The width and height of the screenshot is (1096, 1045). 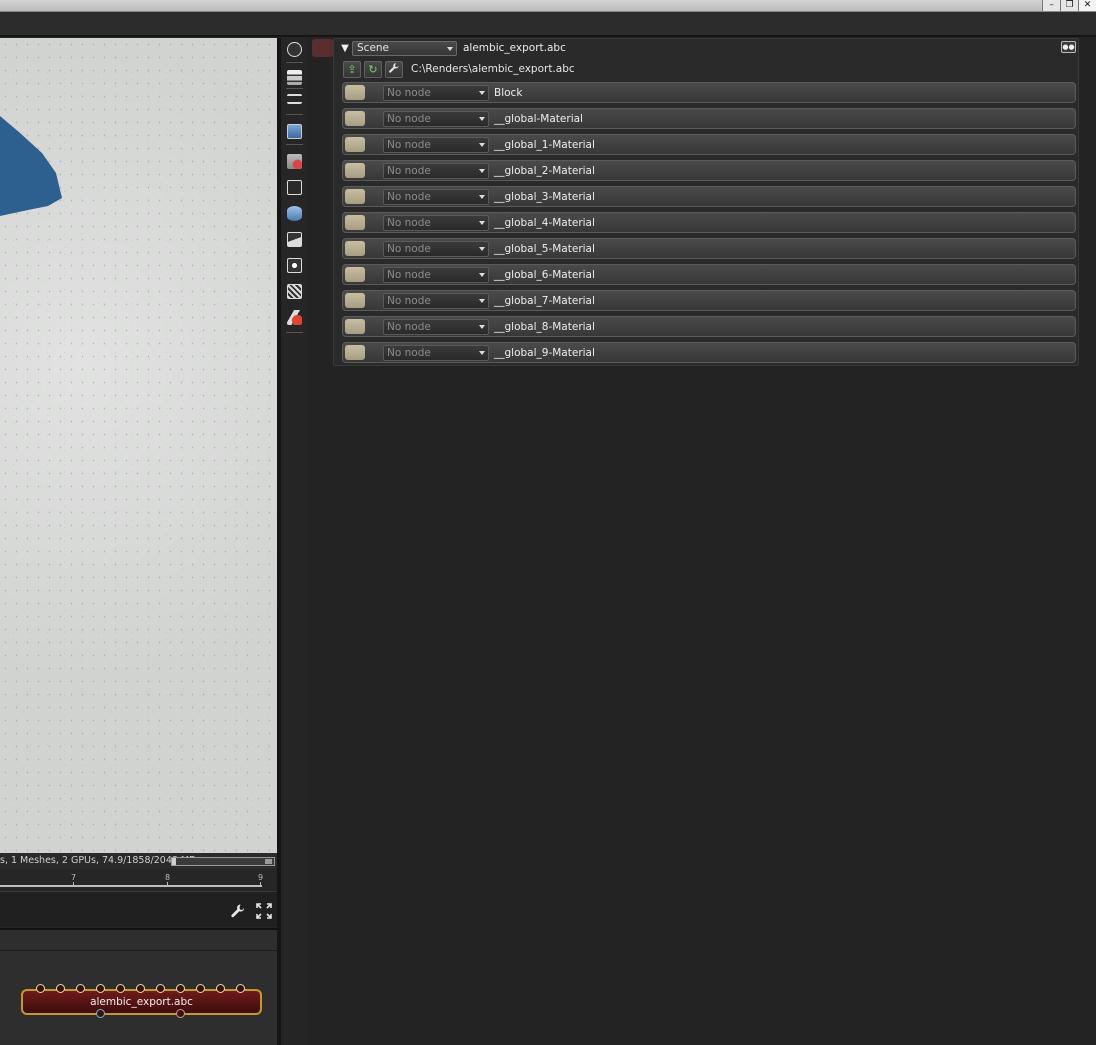 I want to click on passes-icon, so click(x=294, y=99).